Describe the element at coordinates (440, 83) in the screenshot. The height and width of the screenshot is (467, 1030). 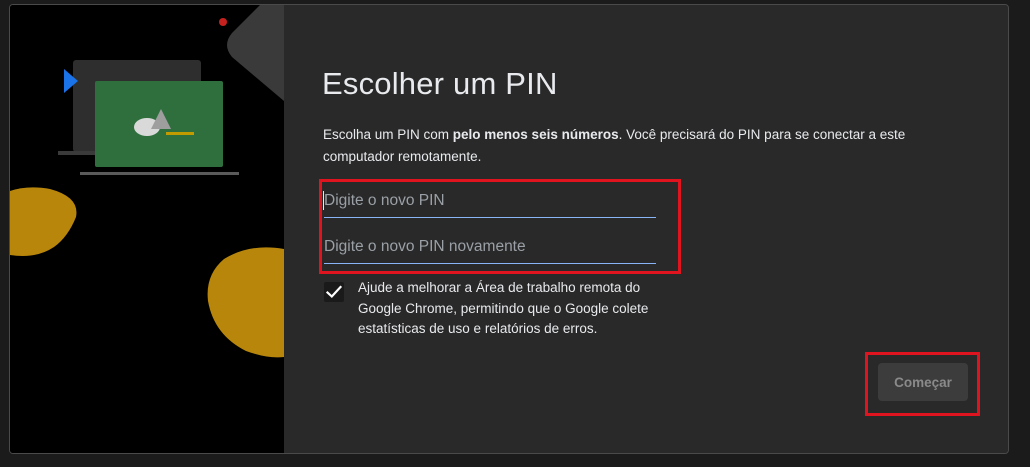
I see `page-title: Escolher um PIN` at that location.